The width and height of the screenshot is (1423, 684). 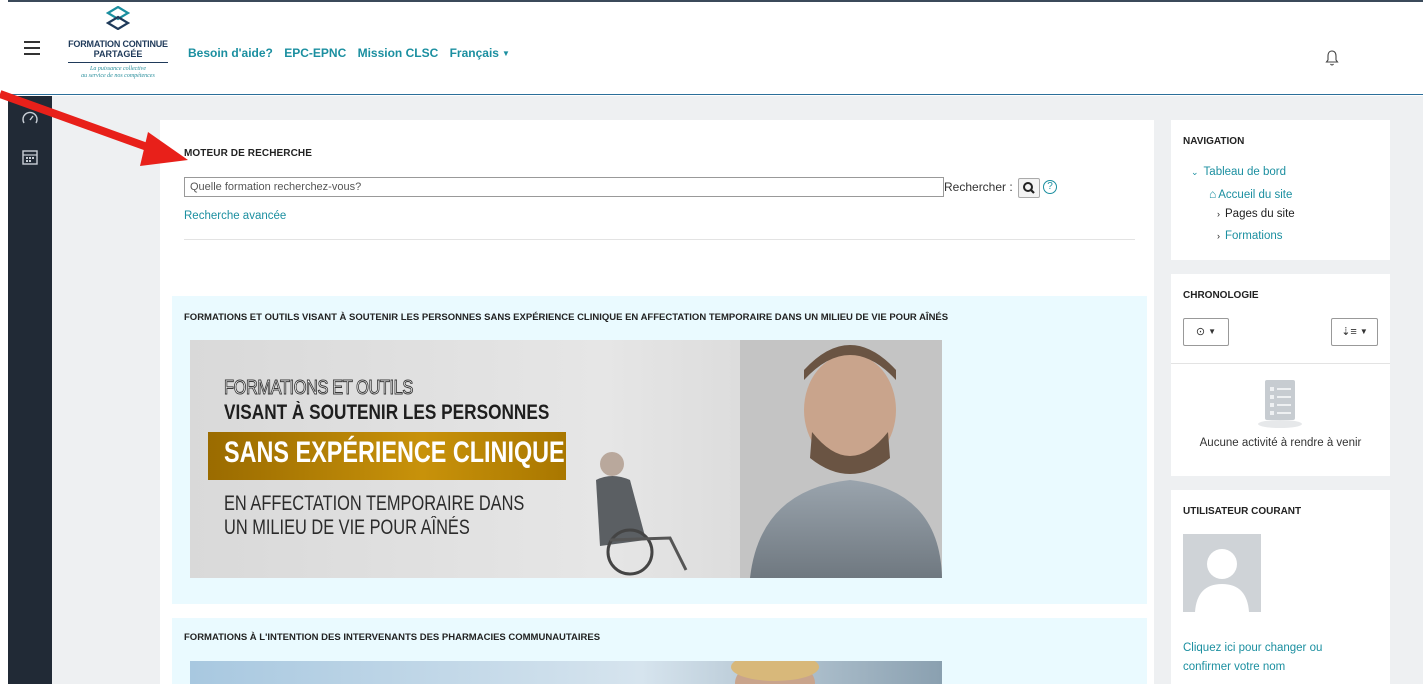 I want to click on notification-bell-icon, so click(x=1332, y=58).